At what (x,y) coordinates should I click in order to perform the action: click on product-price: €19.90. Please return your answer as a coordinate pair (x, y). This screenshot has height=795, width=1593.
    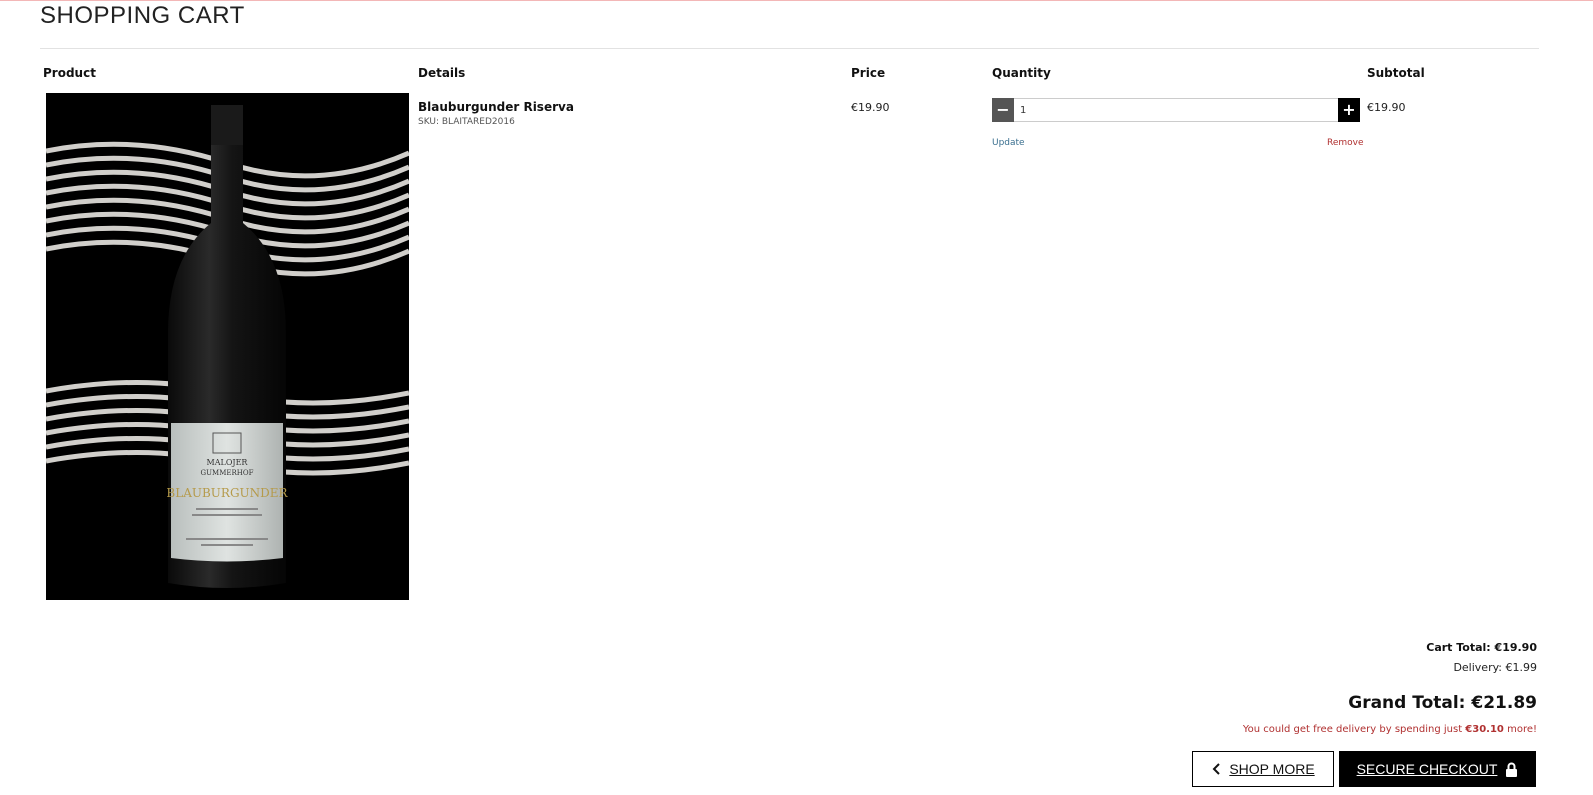
    Looking at the image, I should click on (870, 107).